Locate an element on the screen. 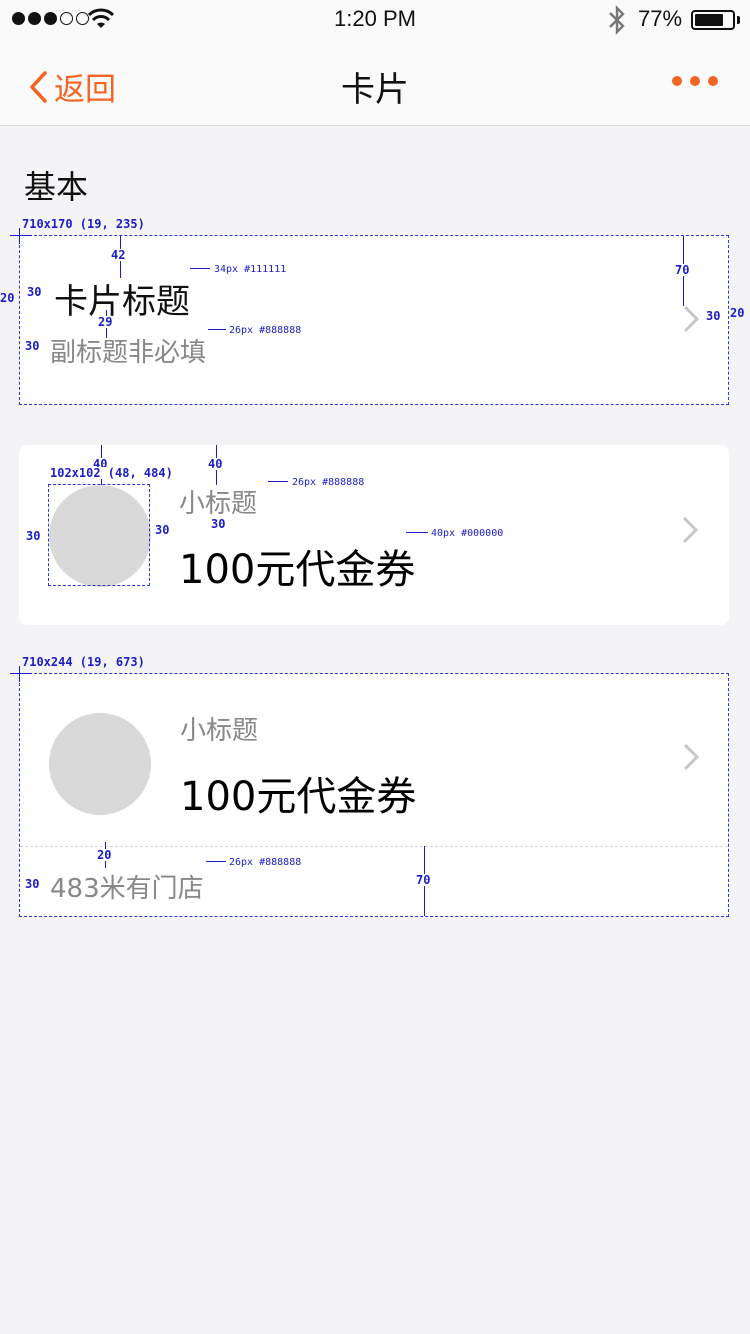 Image resolution: width=750 pixels, height=1334 pixels. footer-divider is located at coordinates (374, 846).